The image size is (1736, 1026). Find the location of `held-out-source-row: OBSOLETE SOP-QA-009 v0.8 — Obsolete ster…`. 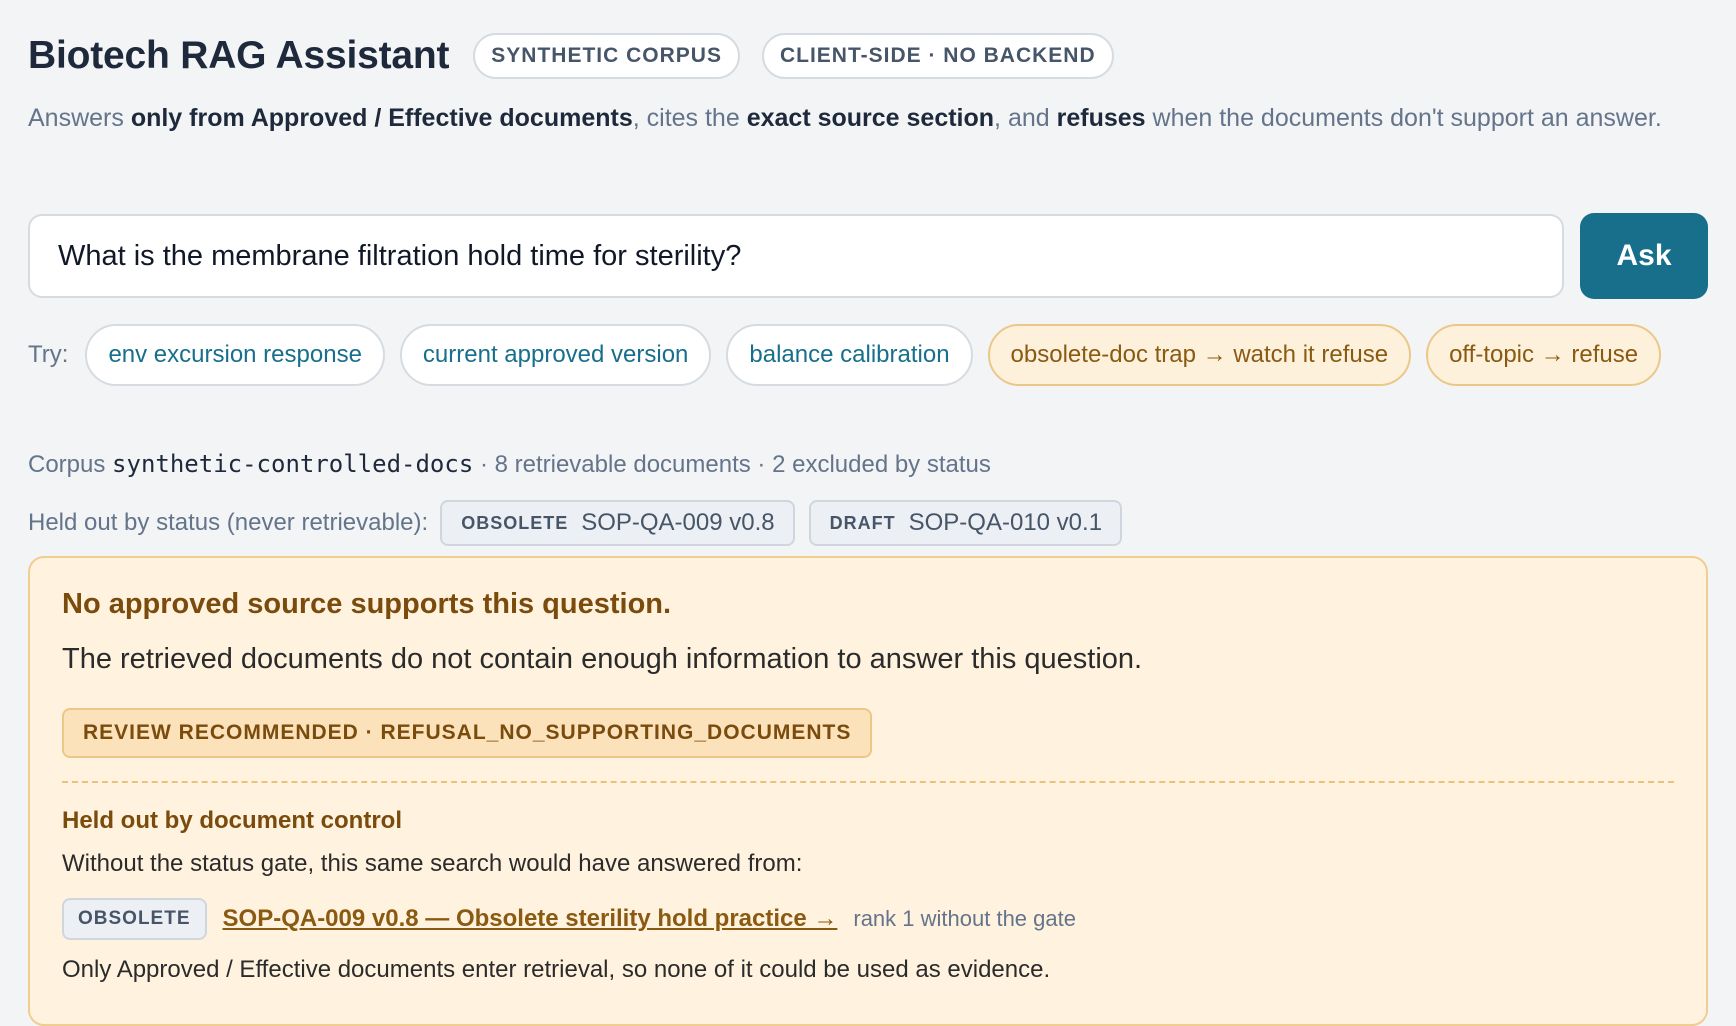

held-out-source-row: OBSOLETE SOP-QA-009 v0.8 — Obsolete ster… is located at coordinates (569, 919).